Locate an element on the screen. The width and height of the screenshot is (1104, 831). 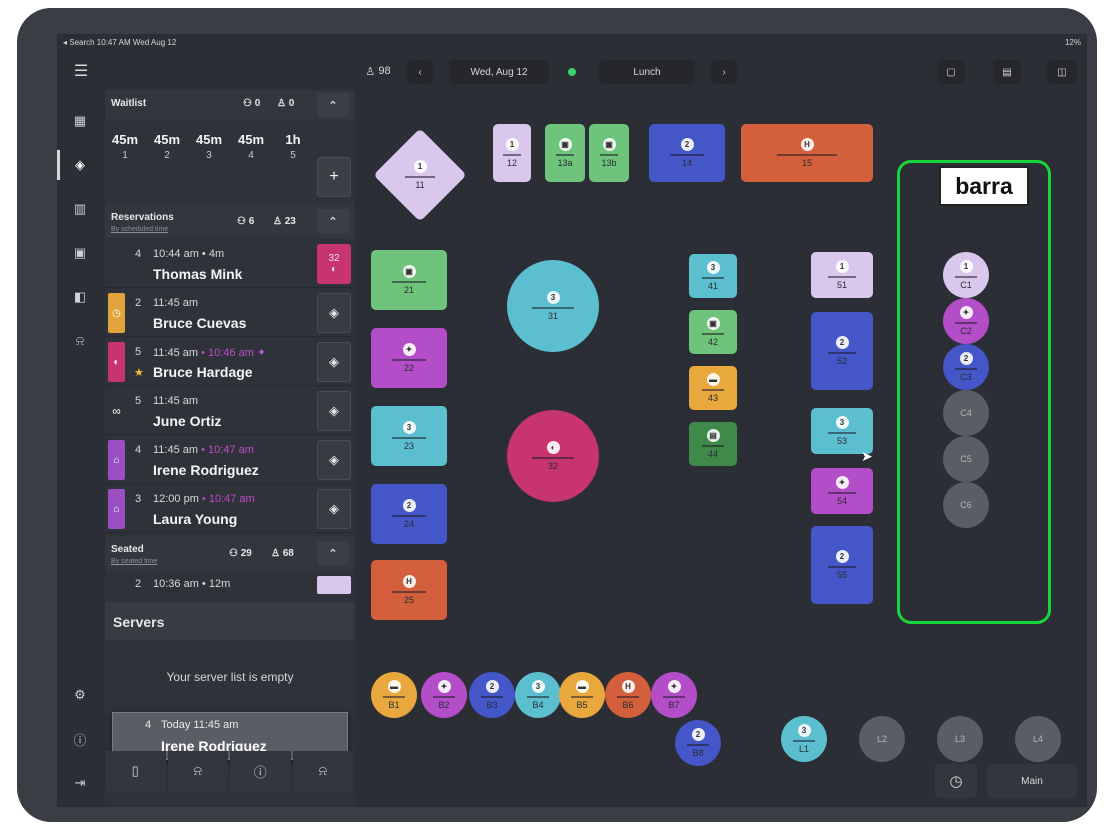
table-21: ▣ 21 is located at coordinates (409, 280).